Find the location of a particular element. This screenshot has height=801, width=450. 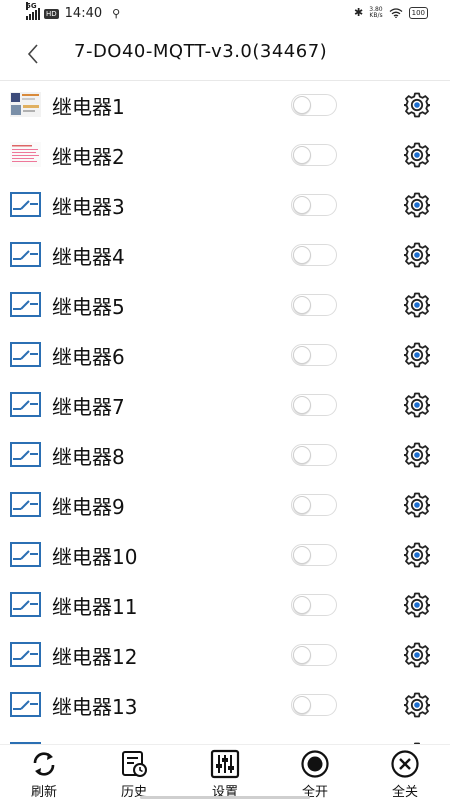

status-bar: 5G HD 14:40 ⚲ ✱ 3.80 KB/s 100 is located at coordinates (225, 14).